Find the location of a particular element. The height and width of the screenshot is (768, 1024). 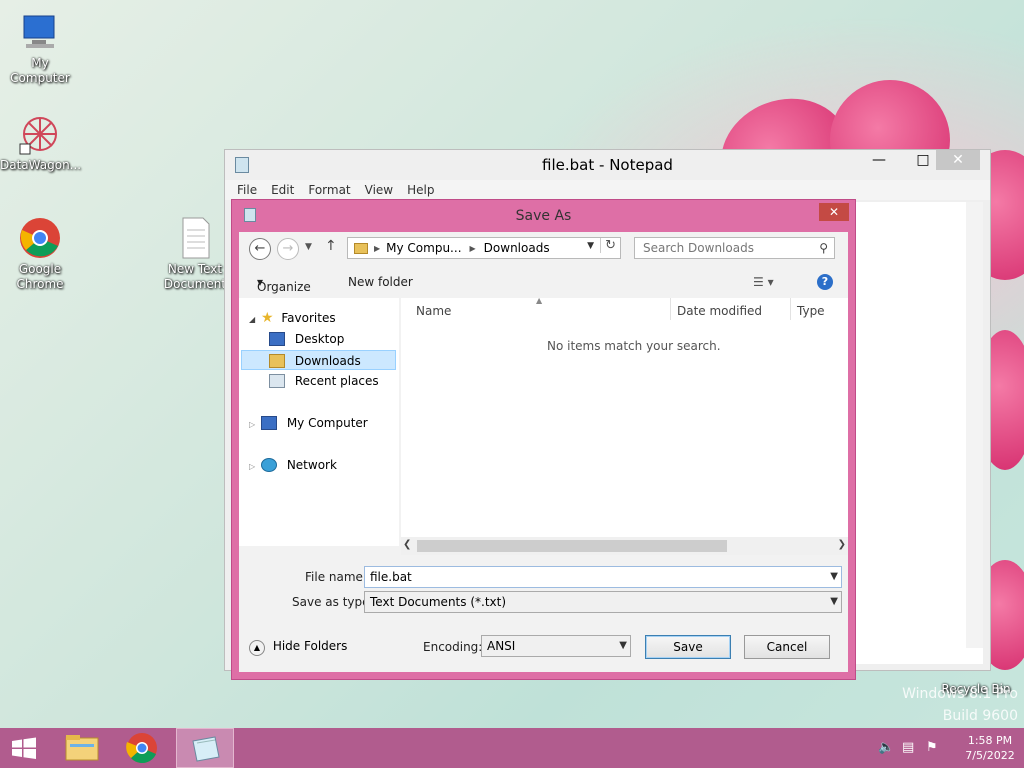

refresh-icon: ↻ is located at coordinates (608, 245).